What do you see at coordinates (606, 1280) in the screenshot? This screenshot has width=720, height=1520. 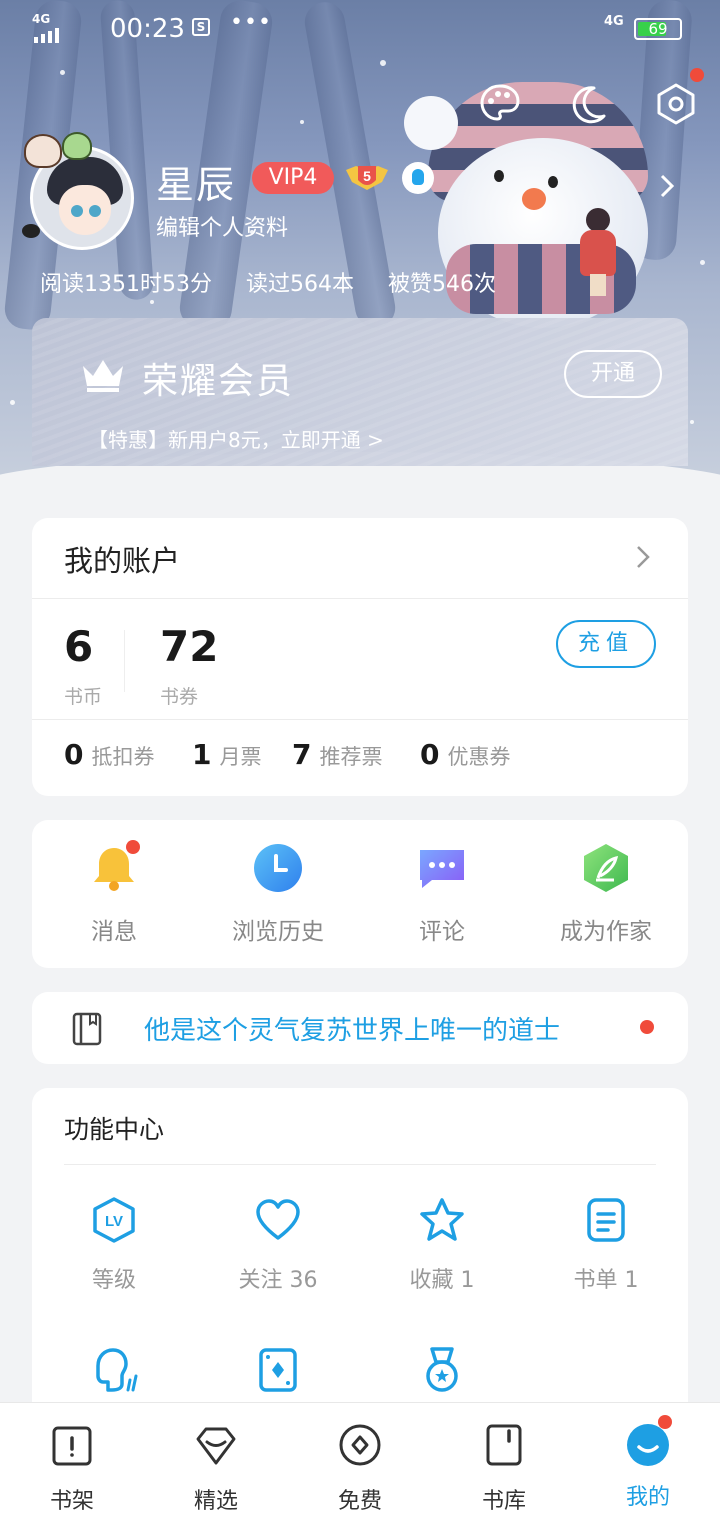 I see `booklist-label: 书单 1` at bounding box center [606, 1280].